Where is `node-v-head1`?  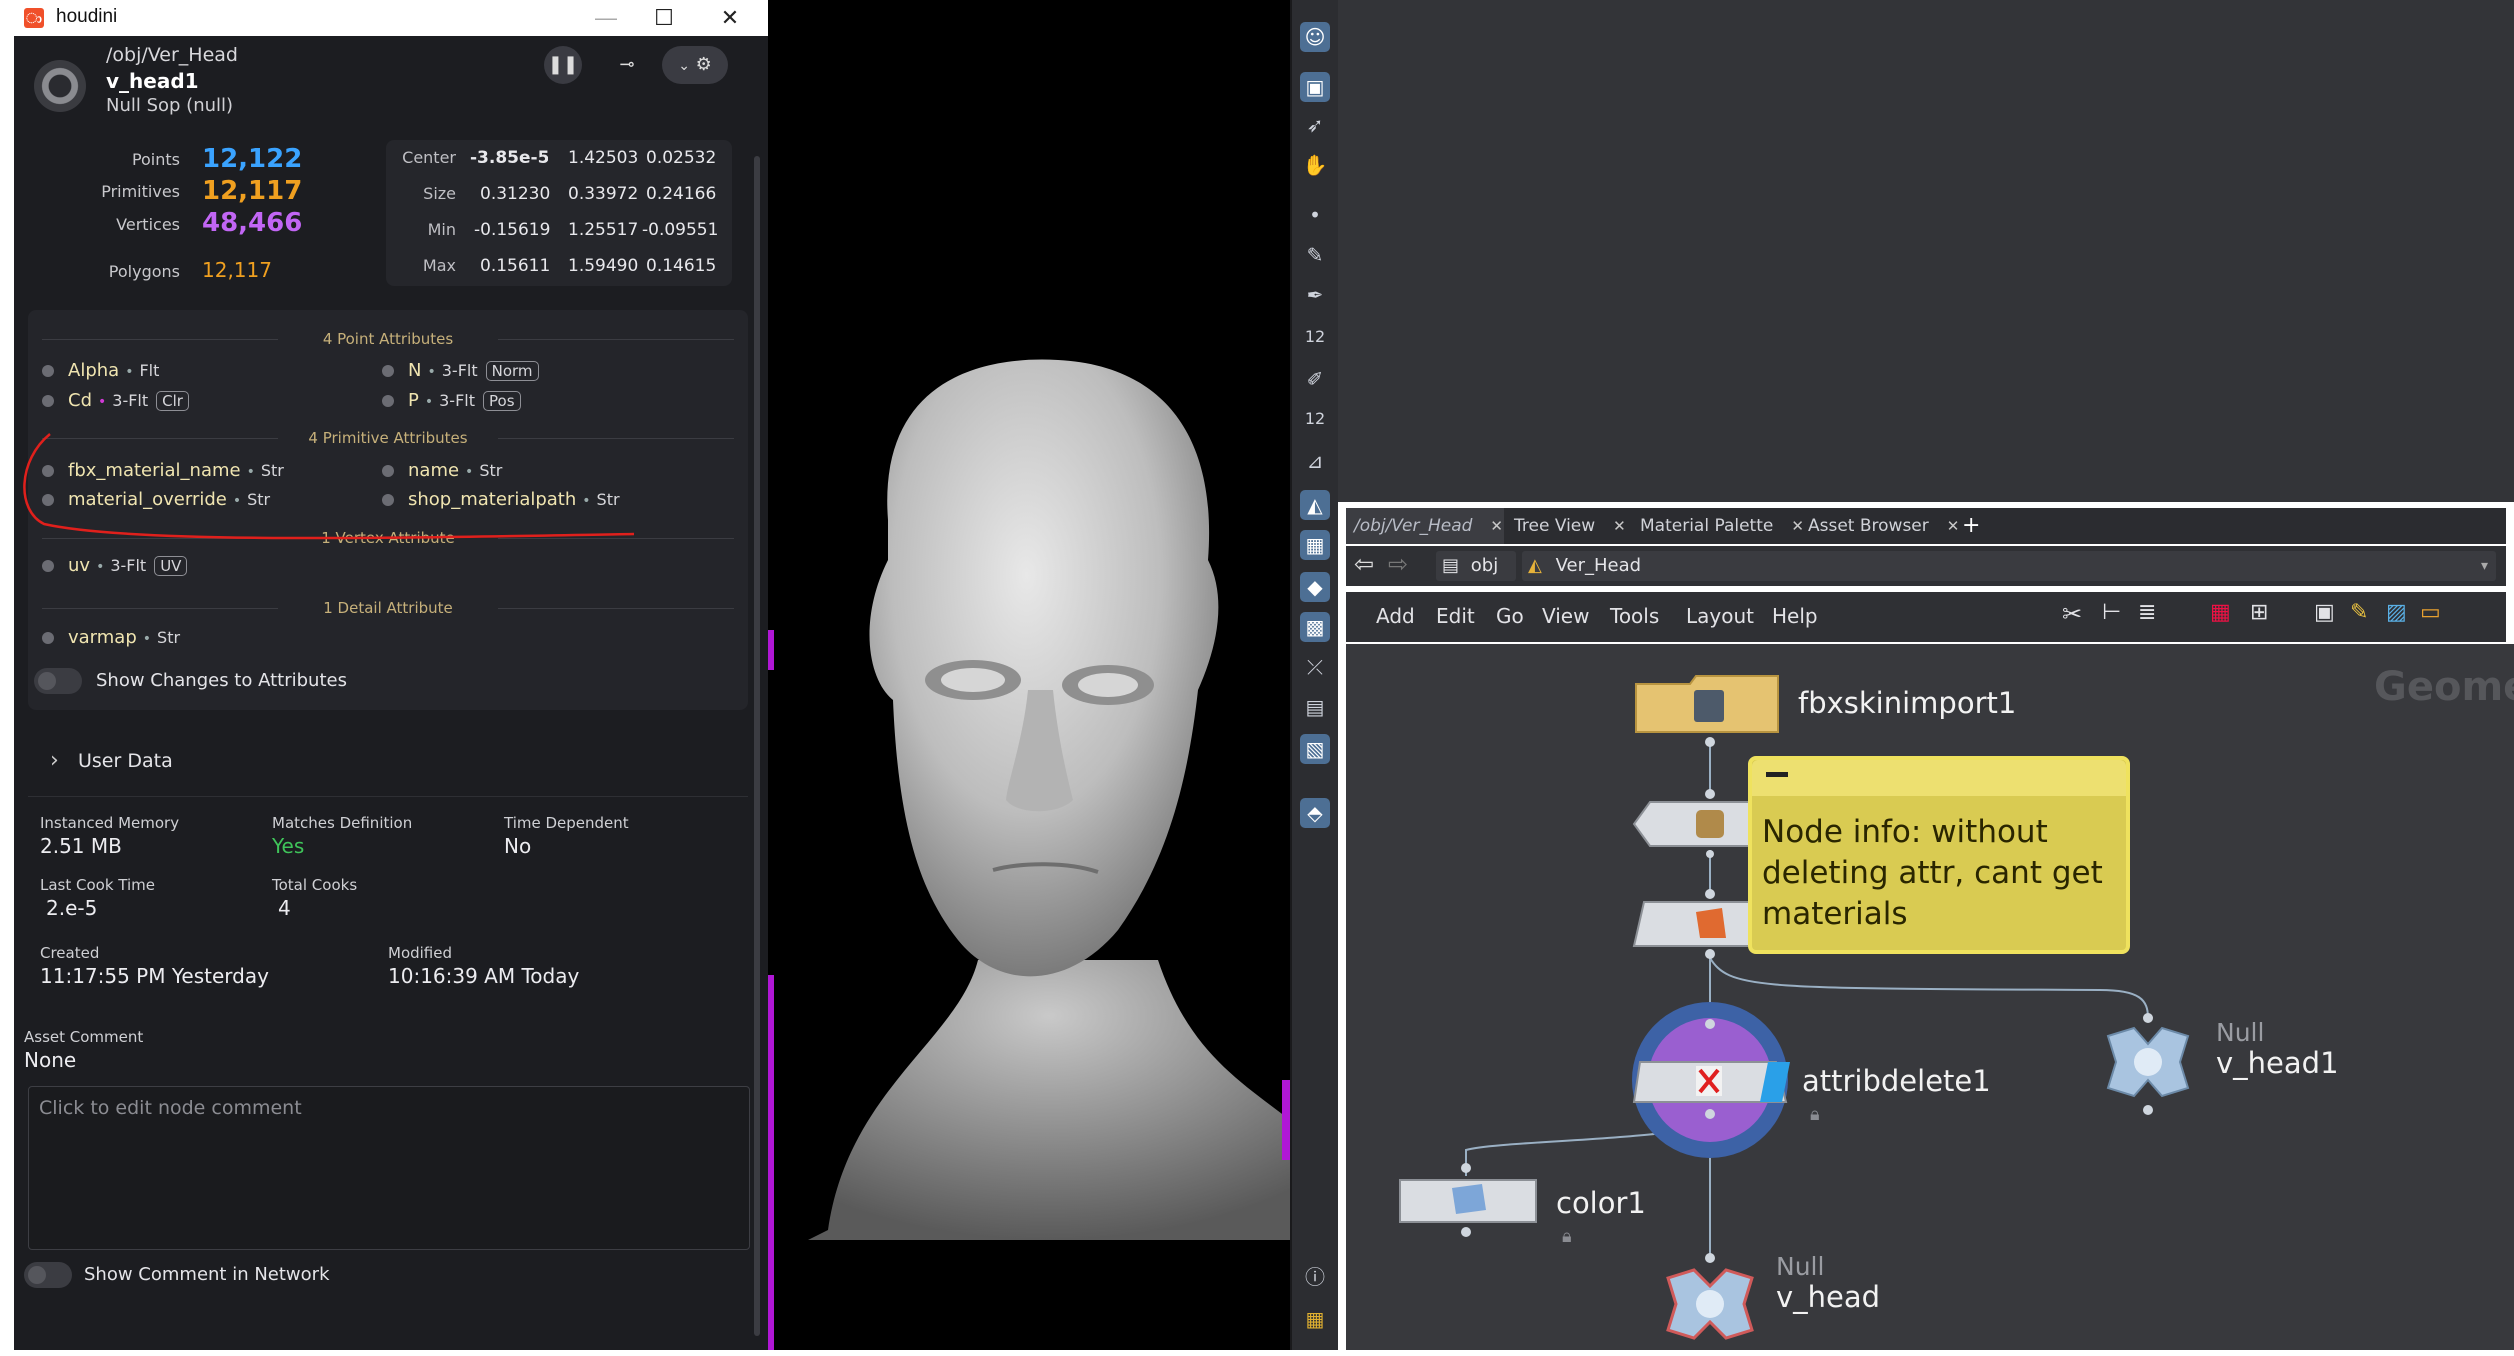
node-v-head1 is located at coordinates (2154, 1064).